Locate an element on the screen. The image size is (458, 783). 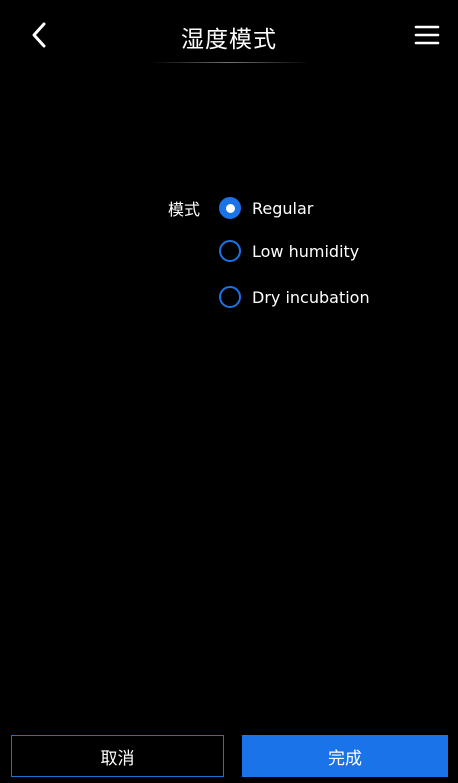
done-button: 完成 is located at coordinates (345, 756).